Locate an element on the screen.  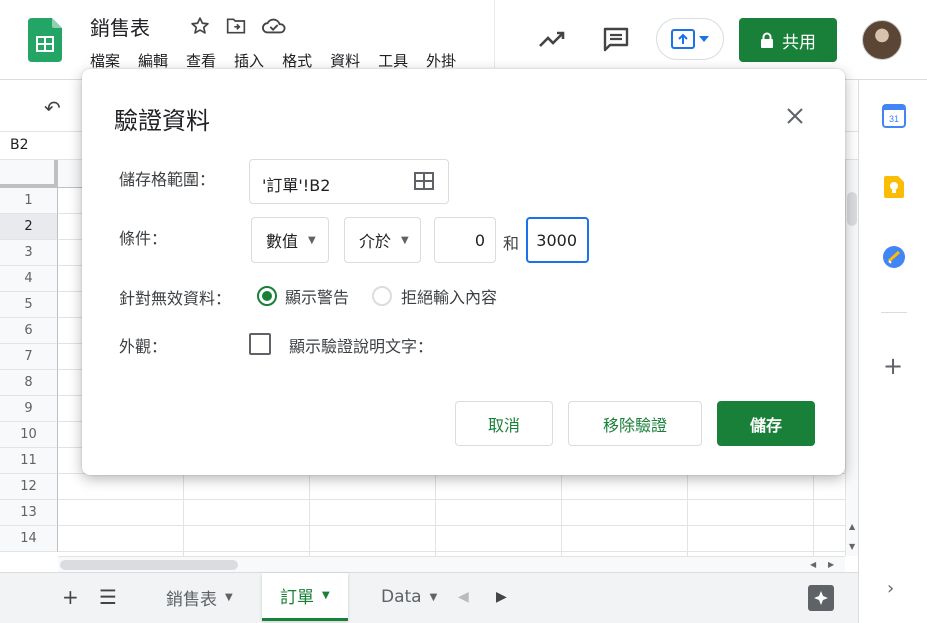
scroll-up-icon: ▲ is located at coordinates (852, 526).